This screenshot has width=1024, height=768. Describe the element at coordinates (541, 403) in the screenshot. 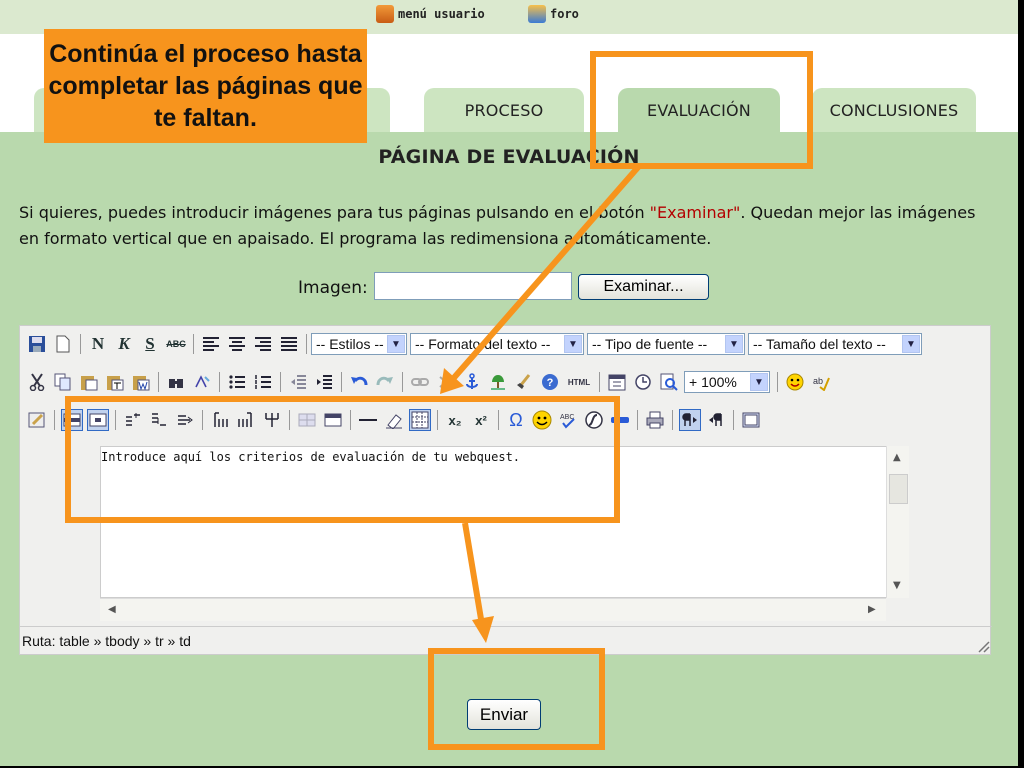

I see `annotation-arrows` at that location.